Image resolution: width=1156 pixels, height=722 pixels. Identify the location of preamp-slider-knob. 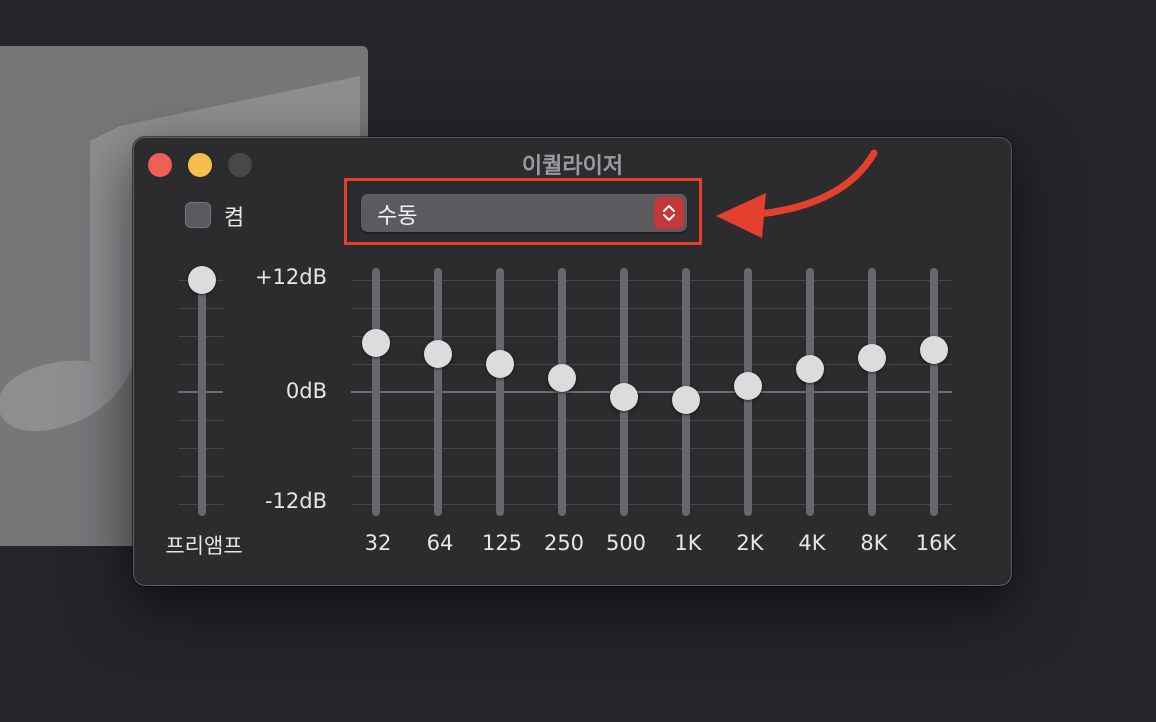
(202, 280).